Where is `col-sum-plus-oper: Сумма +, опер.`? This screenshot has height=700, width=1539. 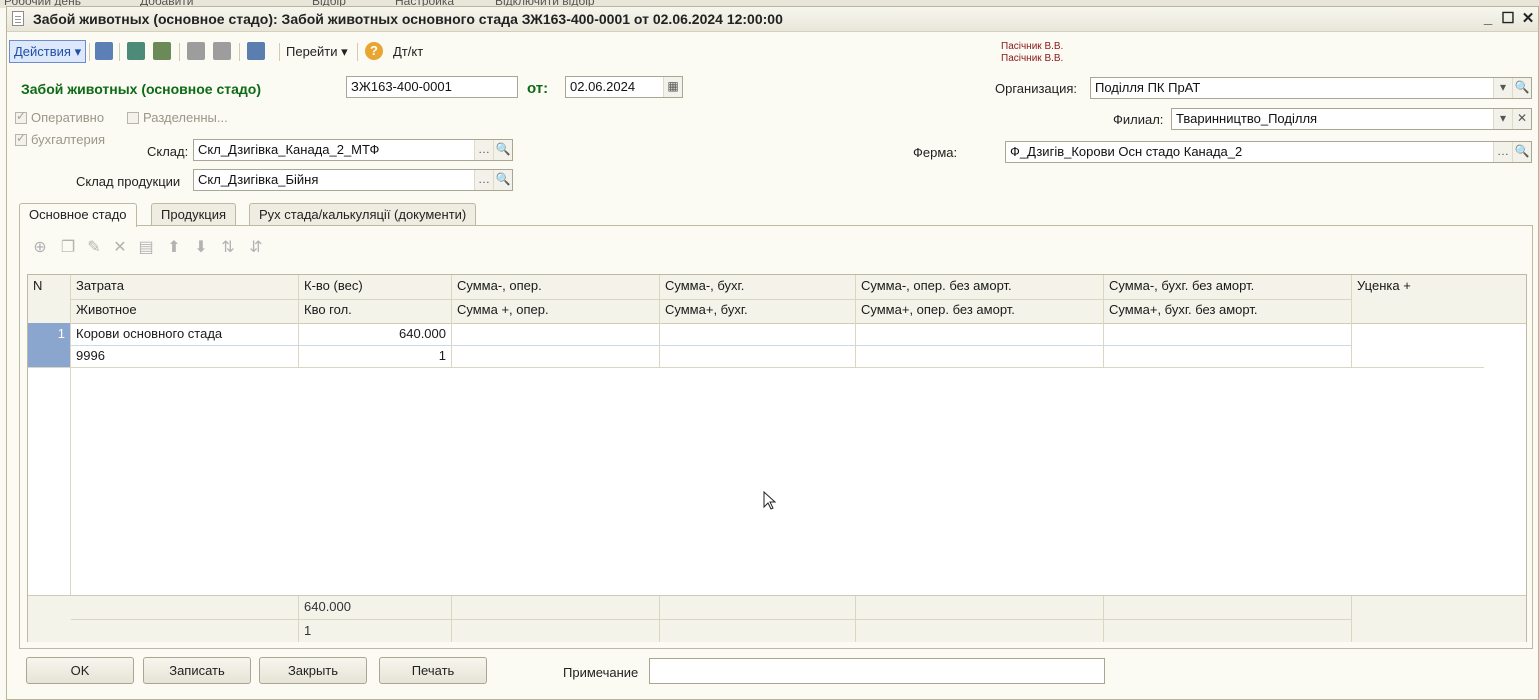 col-sum-plus-oper: Сумма +, опер. is located at coordinates (556, 310).